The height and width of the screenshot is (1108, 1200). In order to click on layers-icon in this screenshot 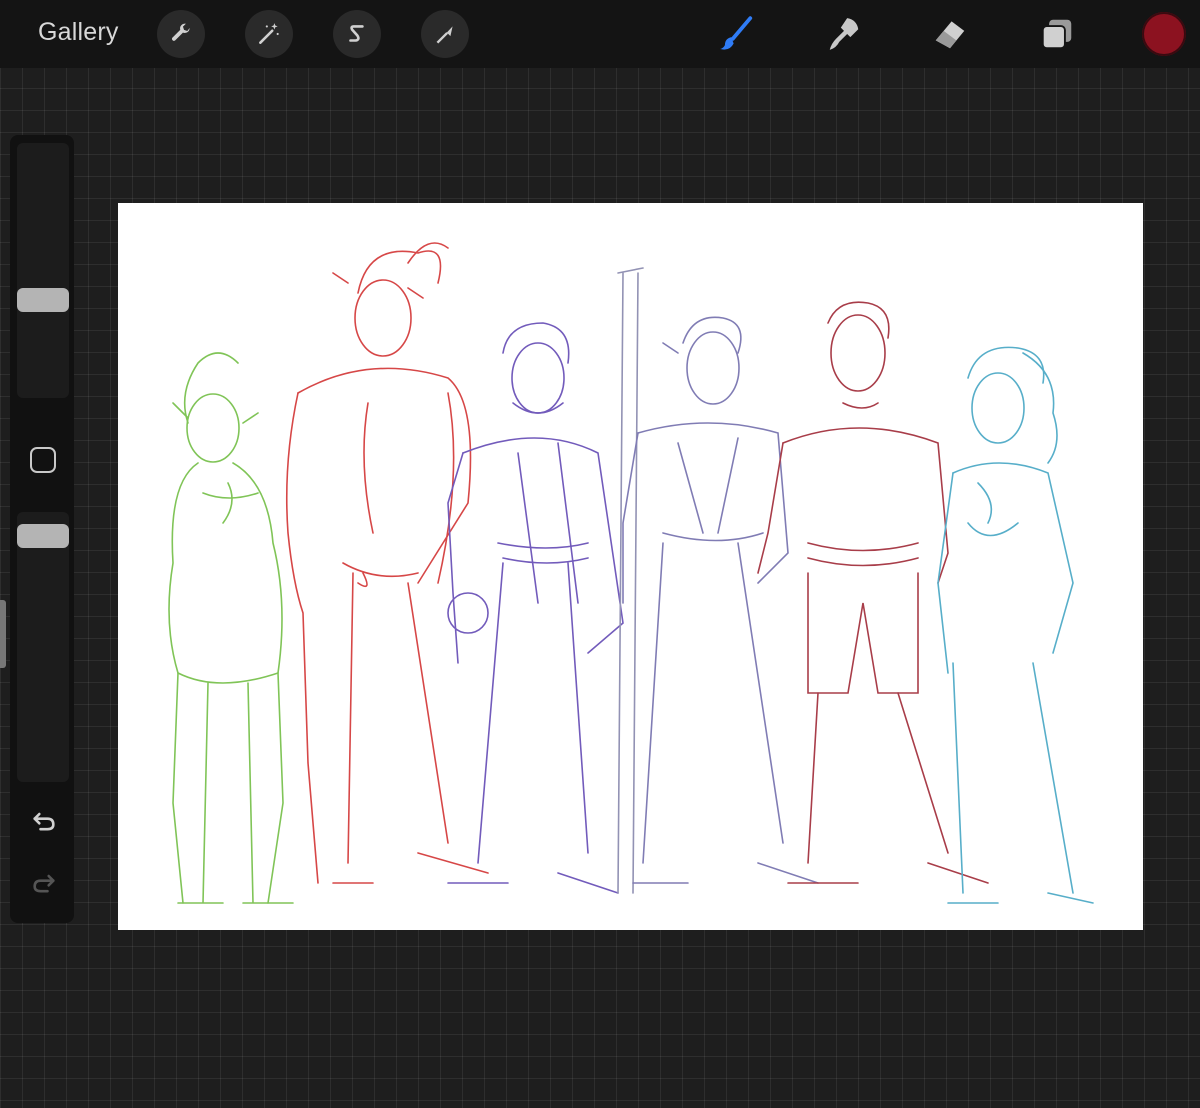, I will do `click(1056, 34)`.